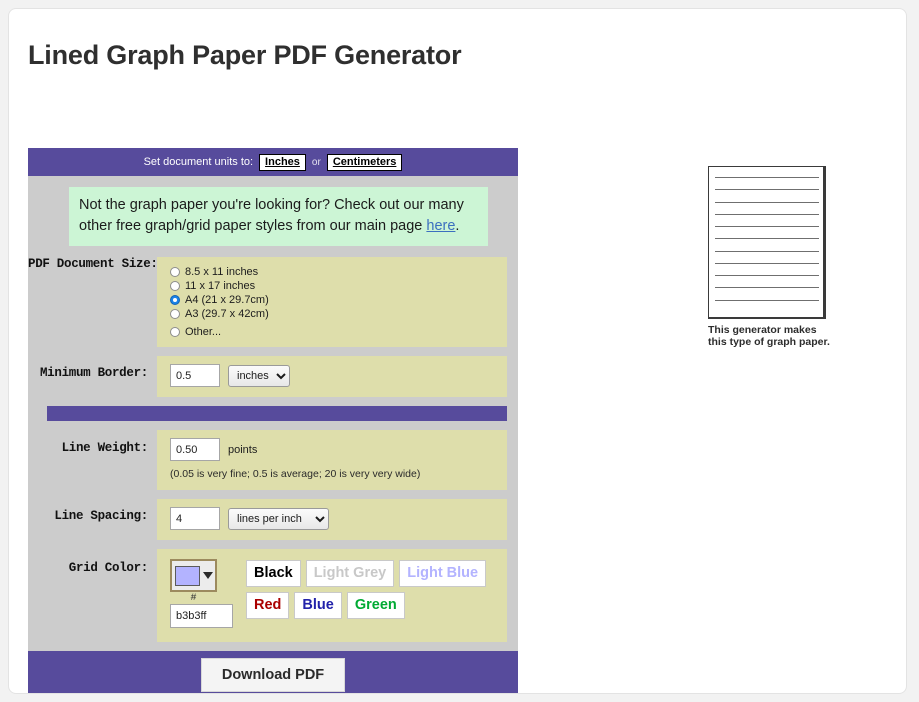 The image size is (919, 702). What do you see at coordinates (195, 375) in the screenshot?
I see `minimum-border-input` at bounding box center [195, 375].